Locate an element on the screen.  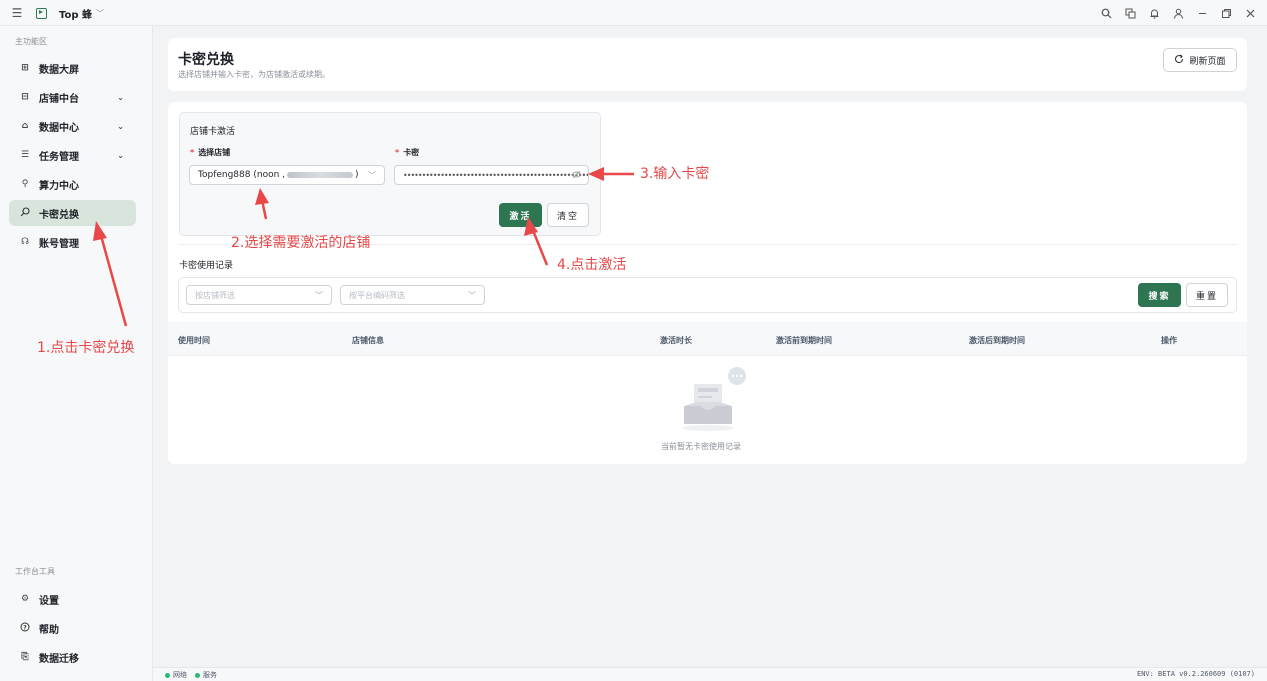
sidebar-item-label: 卡密兑换 is located at coordinates (59, 215).